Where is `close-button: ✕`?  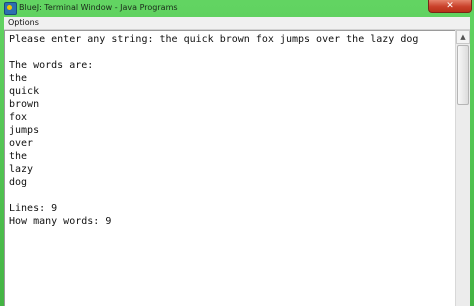 close-button: ✕ is located at coordinates (450, 6).